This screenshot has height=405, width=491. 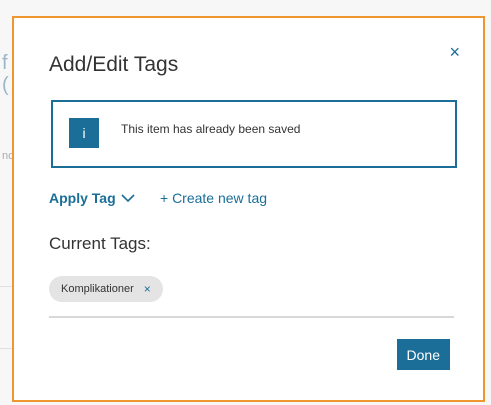 I want to click on background-text-fragment: f, so click(x=5, y=63).